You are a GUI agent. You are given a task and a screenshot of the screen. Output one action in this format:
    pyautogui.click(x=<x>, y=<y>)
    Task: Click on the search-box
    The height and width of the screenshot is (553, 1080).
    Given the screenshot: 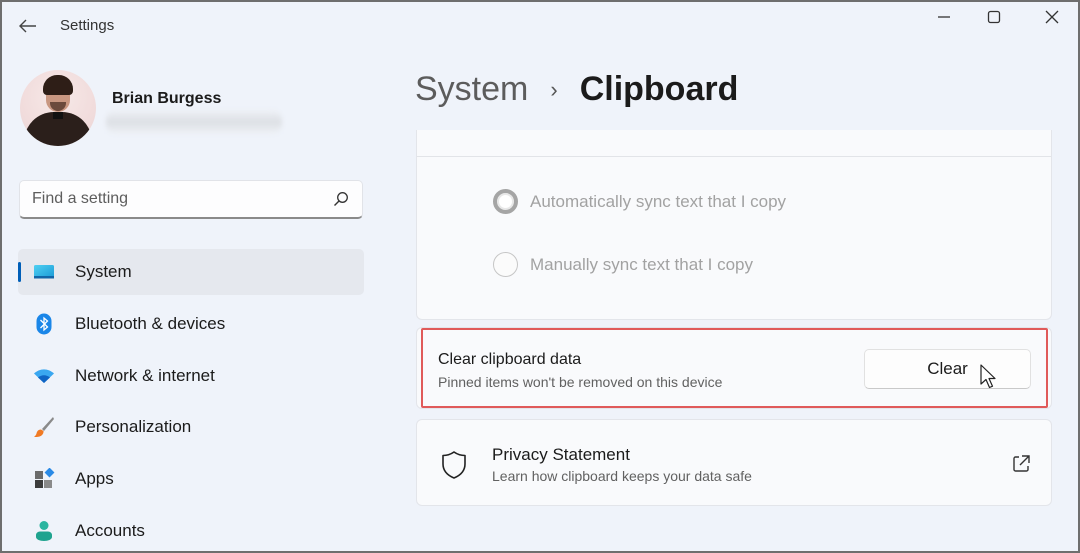 What is the action you would take?
    pyautogui.click(x=191, y=199)
    